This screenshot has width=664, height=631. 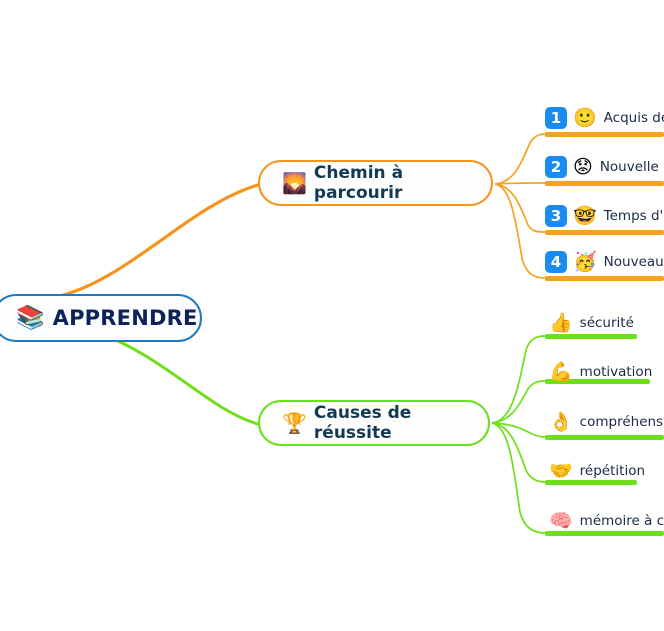 I want to click on brain-icon: 🧠, so click(x=561, y=520).